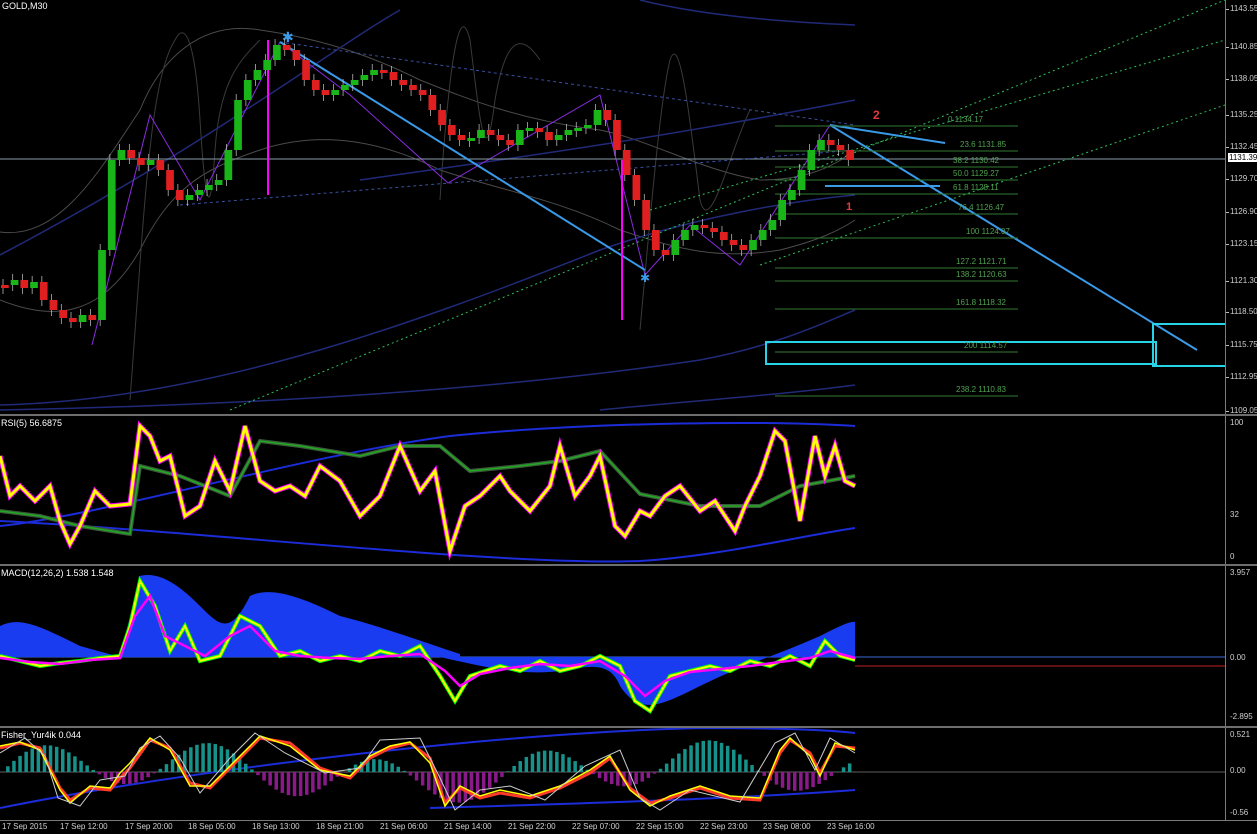 This screenshot has height=834, width=1257. What do you see at coordinates (462, 156) in the screenshot?
I see `downtrend-line` at bounding box center [462, 156].